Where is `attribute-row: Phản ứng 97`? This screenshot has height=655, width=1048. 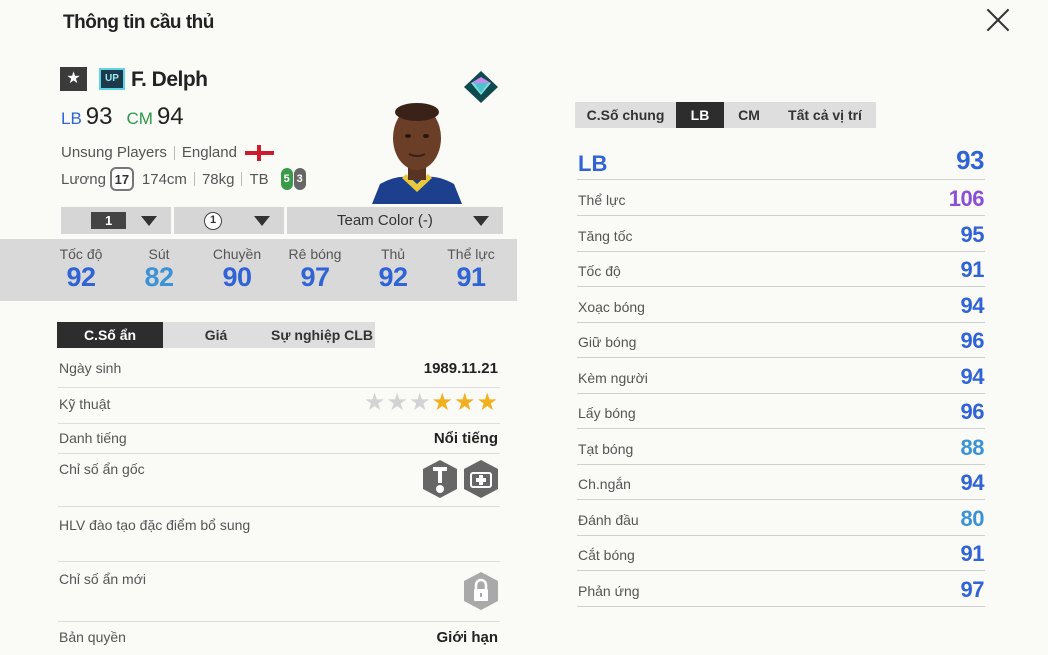 attribute-row: Phản ứng 97 is located at coordinates (781, 589).